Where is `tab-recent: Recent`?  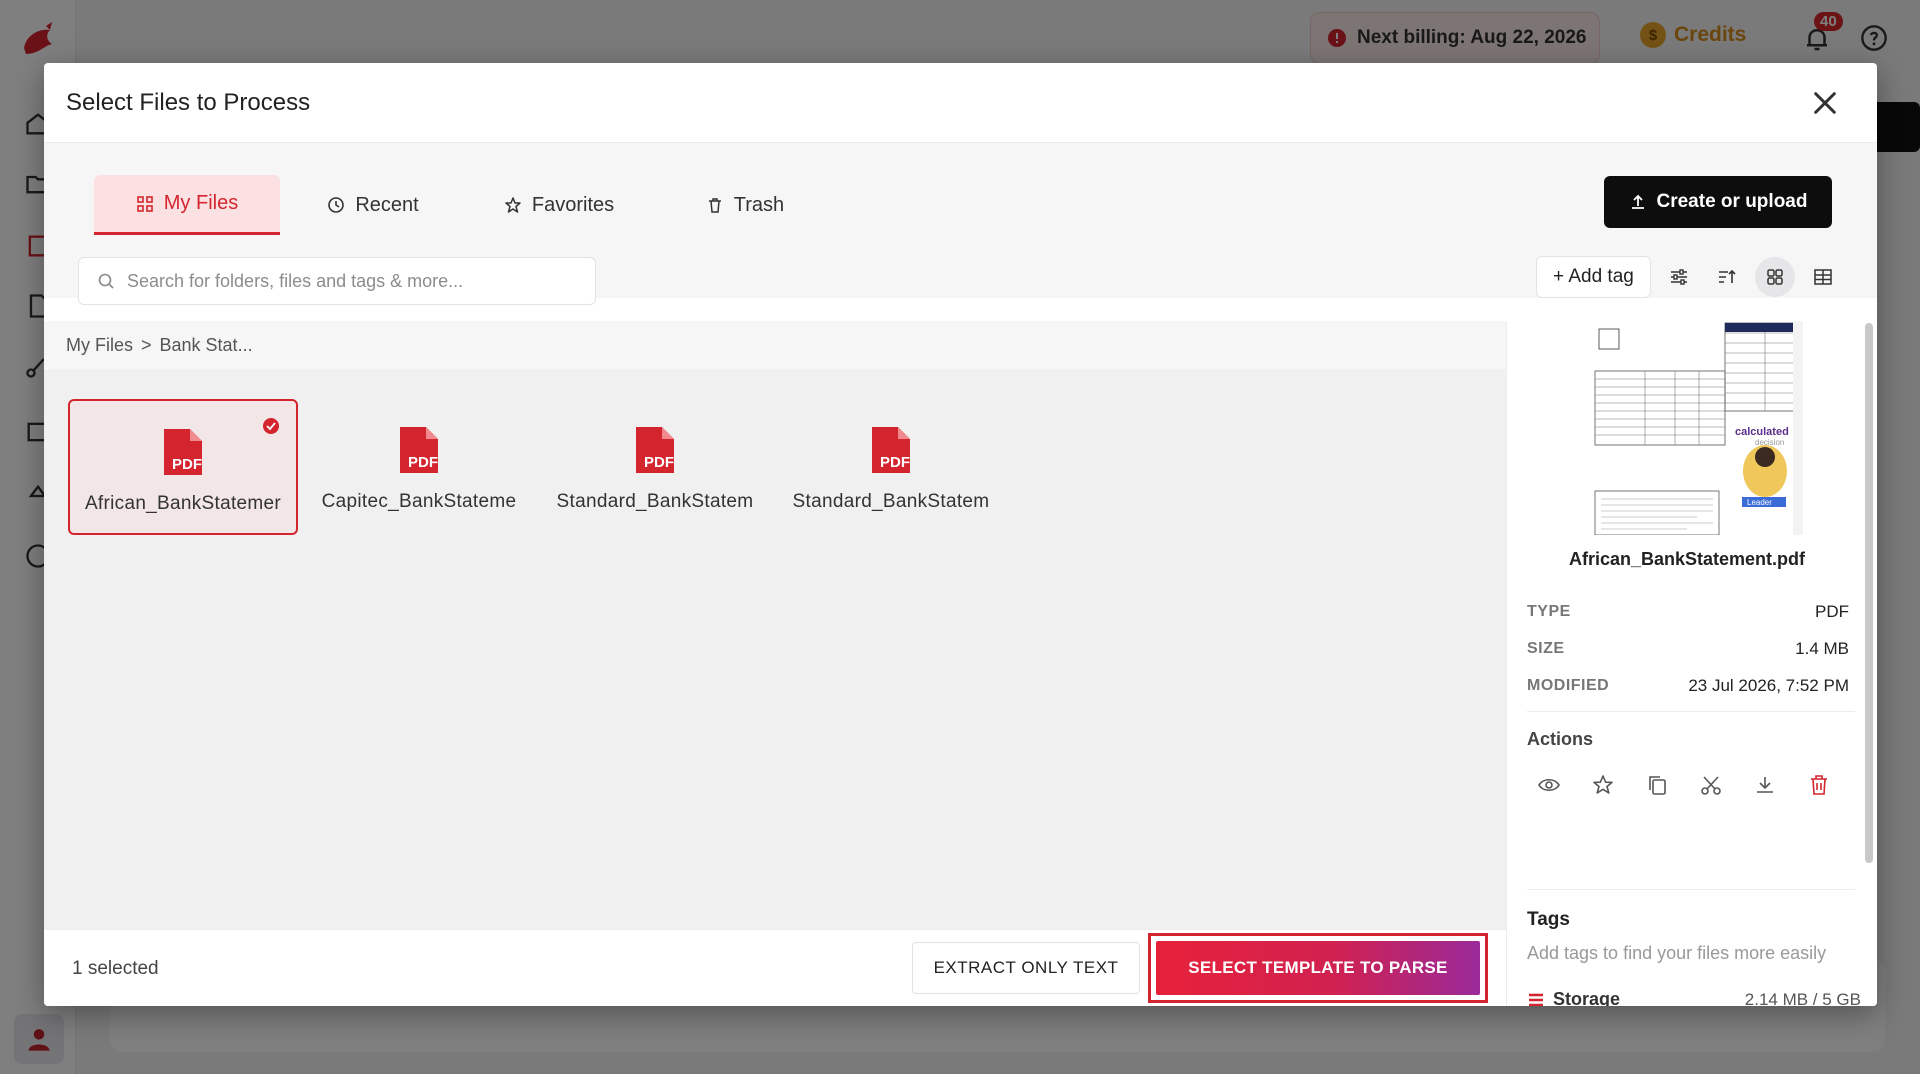
tab-recent: Recent is located at coordinates (373, 205).